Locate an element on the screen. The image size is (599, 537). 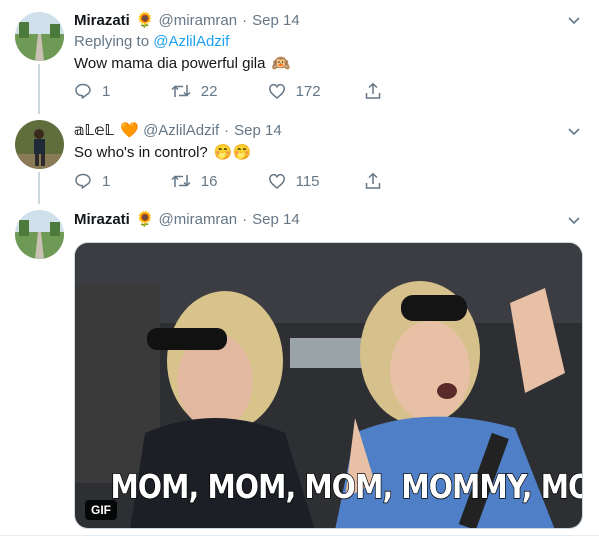
tweet-body: So who's in control? is located at coordinates (141, 152).